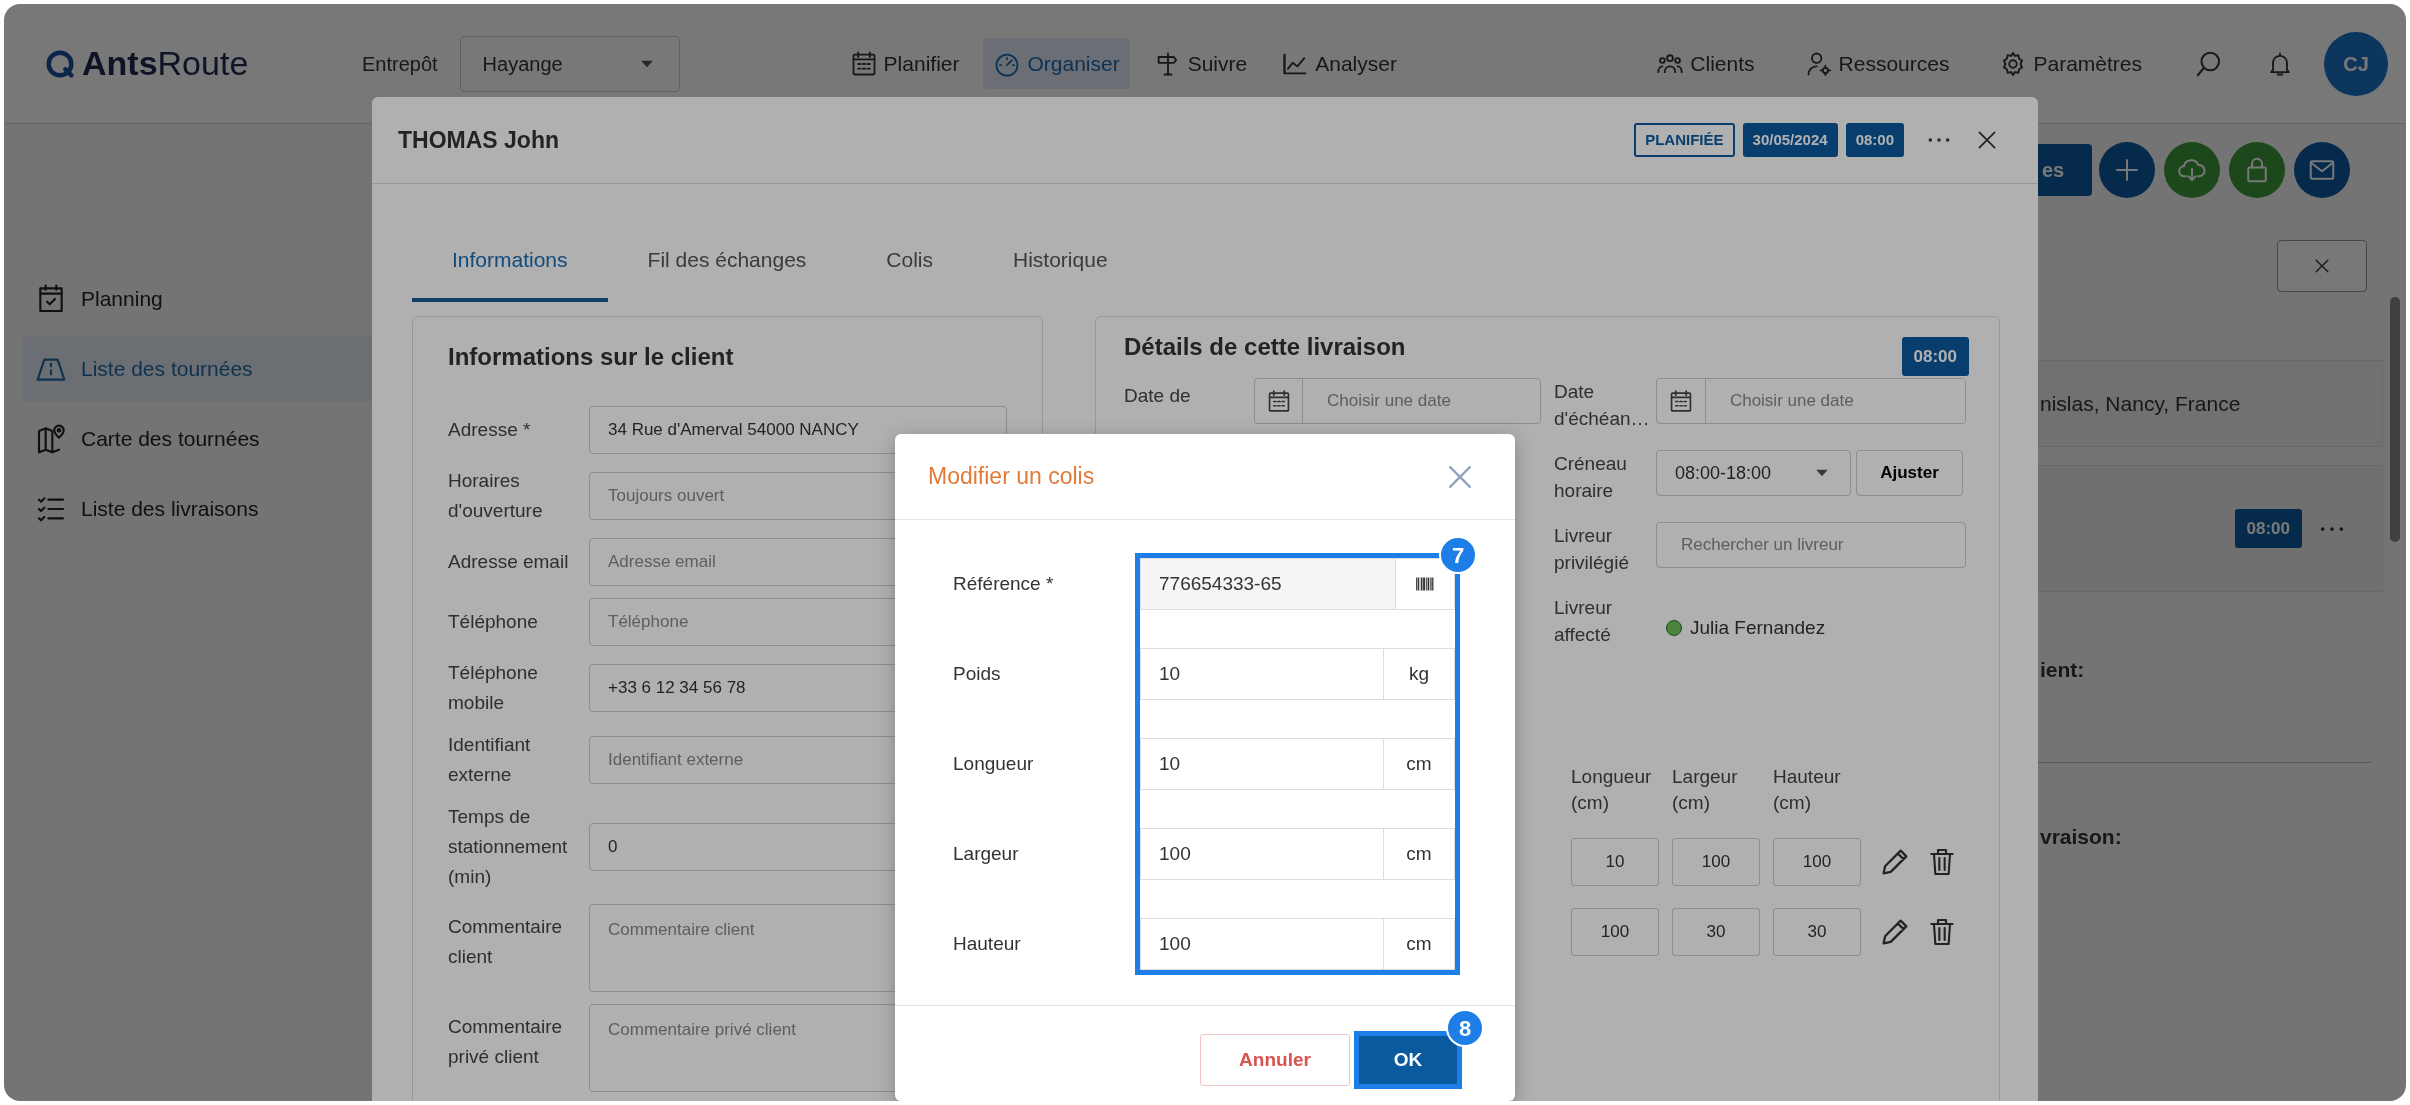 The height and width of the screenshot is (1105, 2410). Describe the element at coordinates (727, 263) in the screenshot. I see `tab: Fil des échanges` at that location.